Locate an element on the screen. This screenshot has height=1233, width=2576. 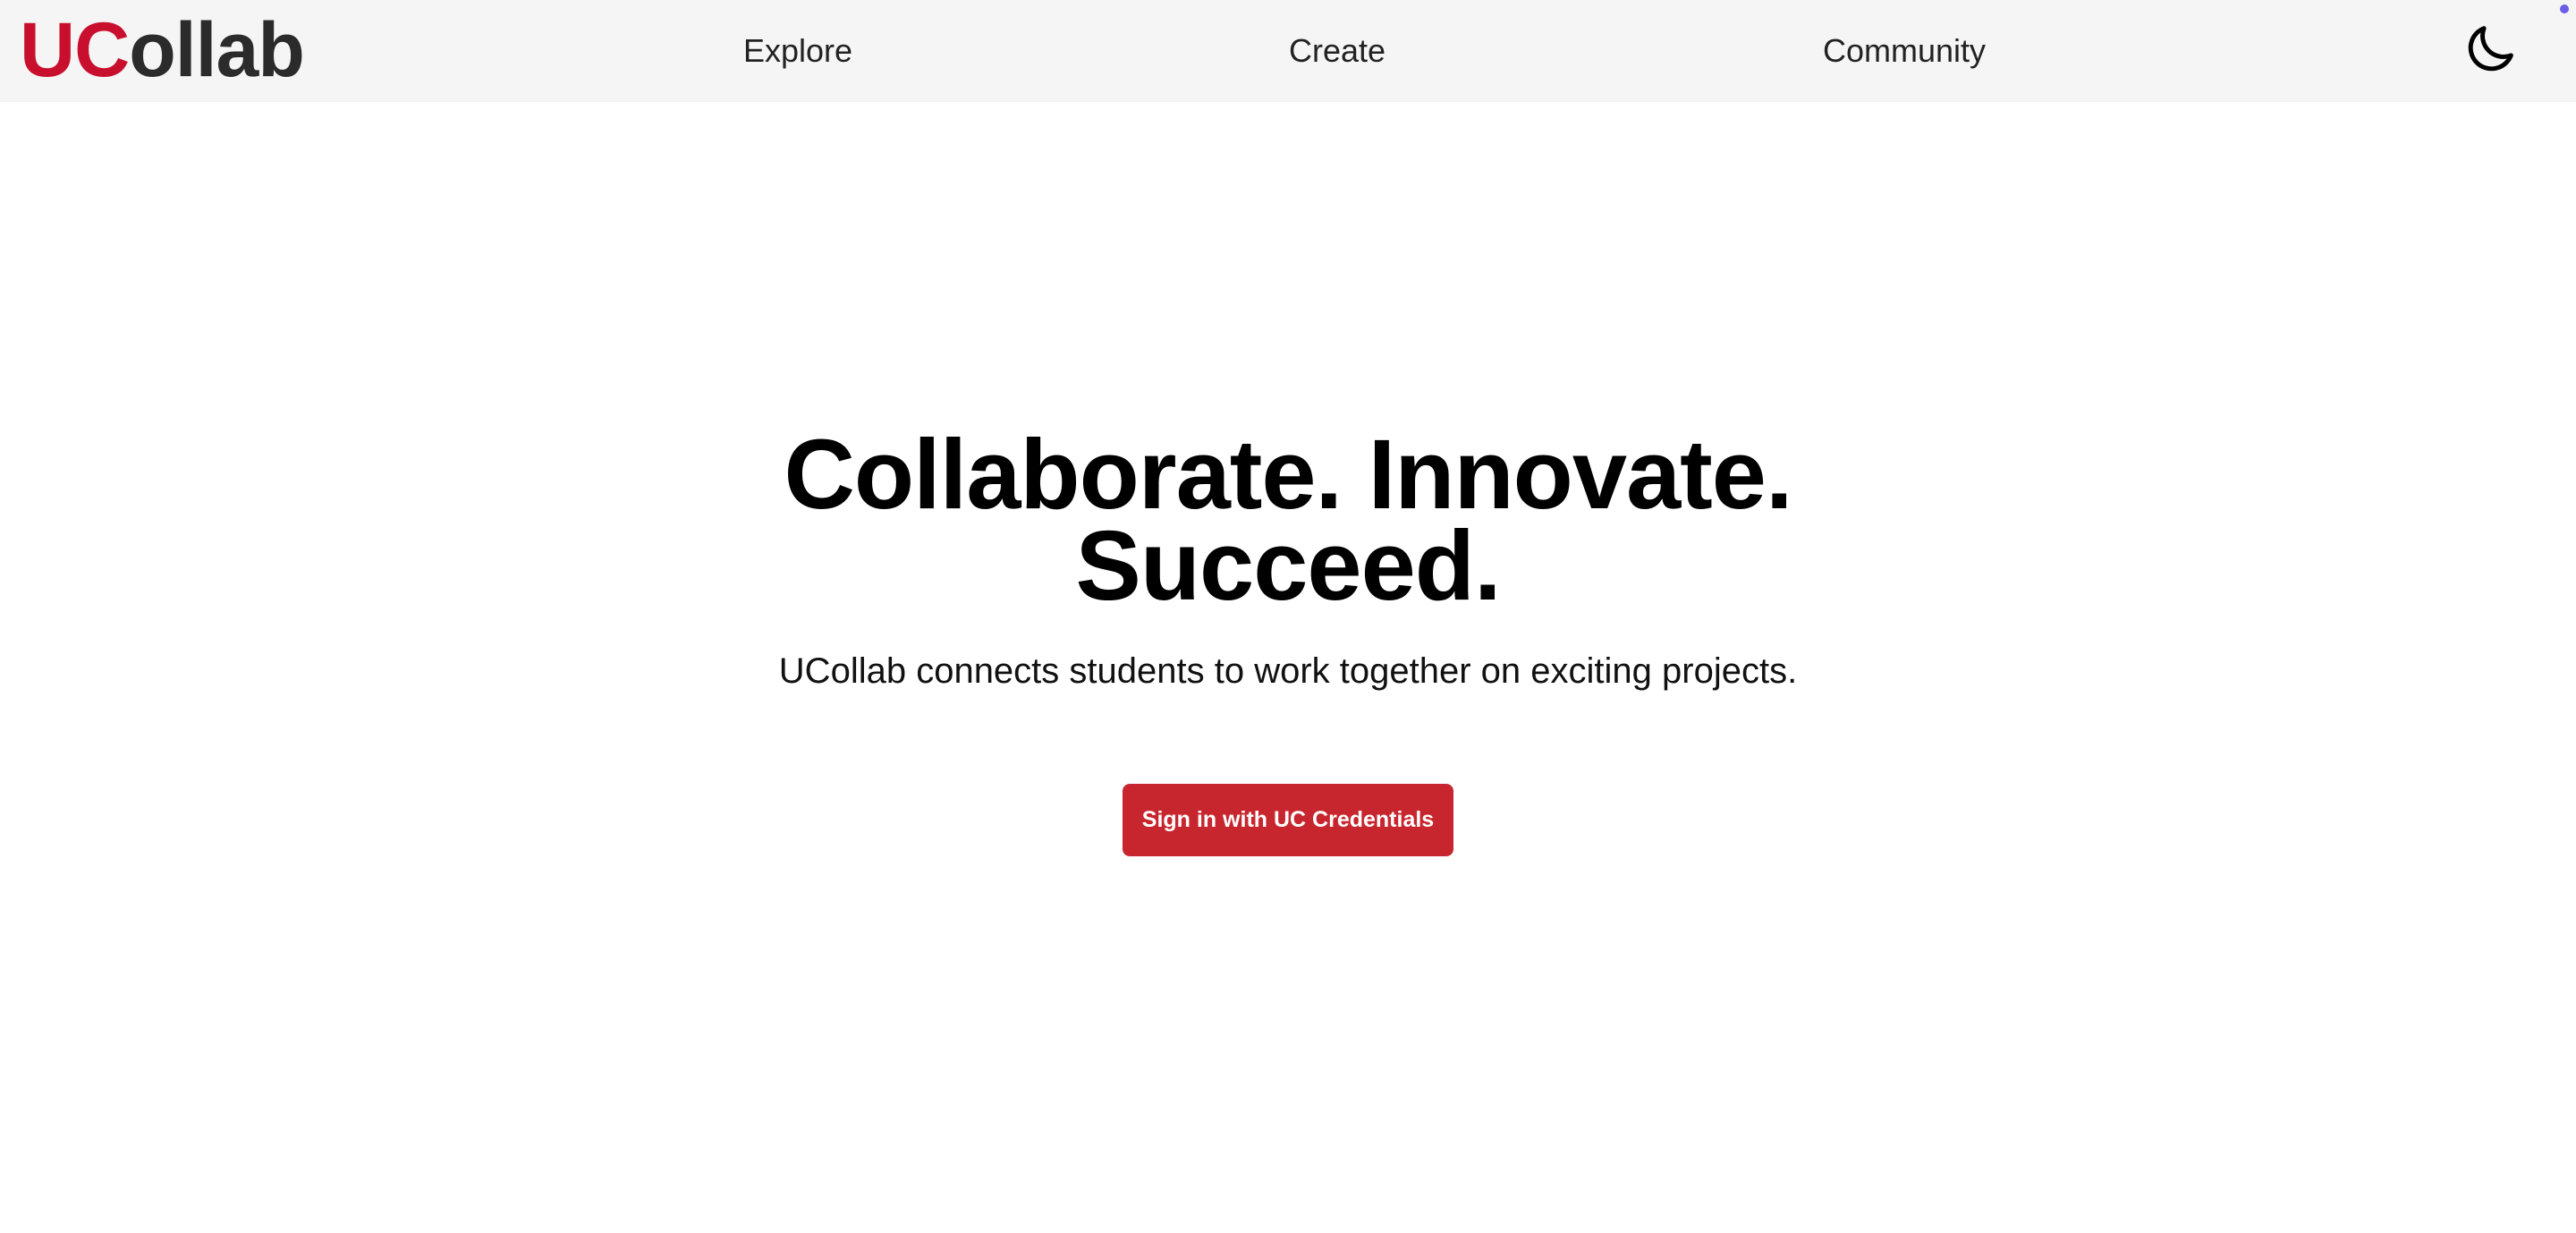
logo-uc-text: UC is located at coordinates (75, 50).